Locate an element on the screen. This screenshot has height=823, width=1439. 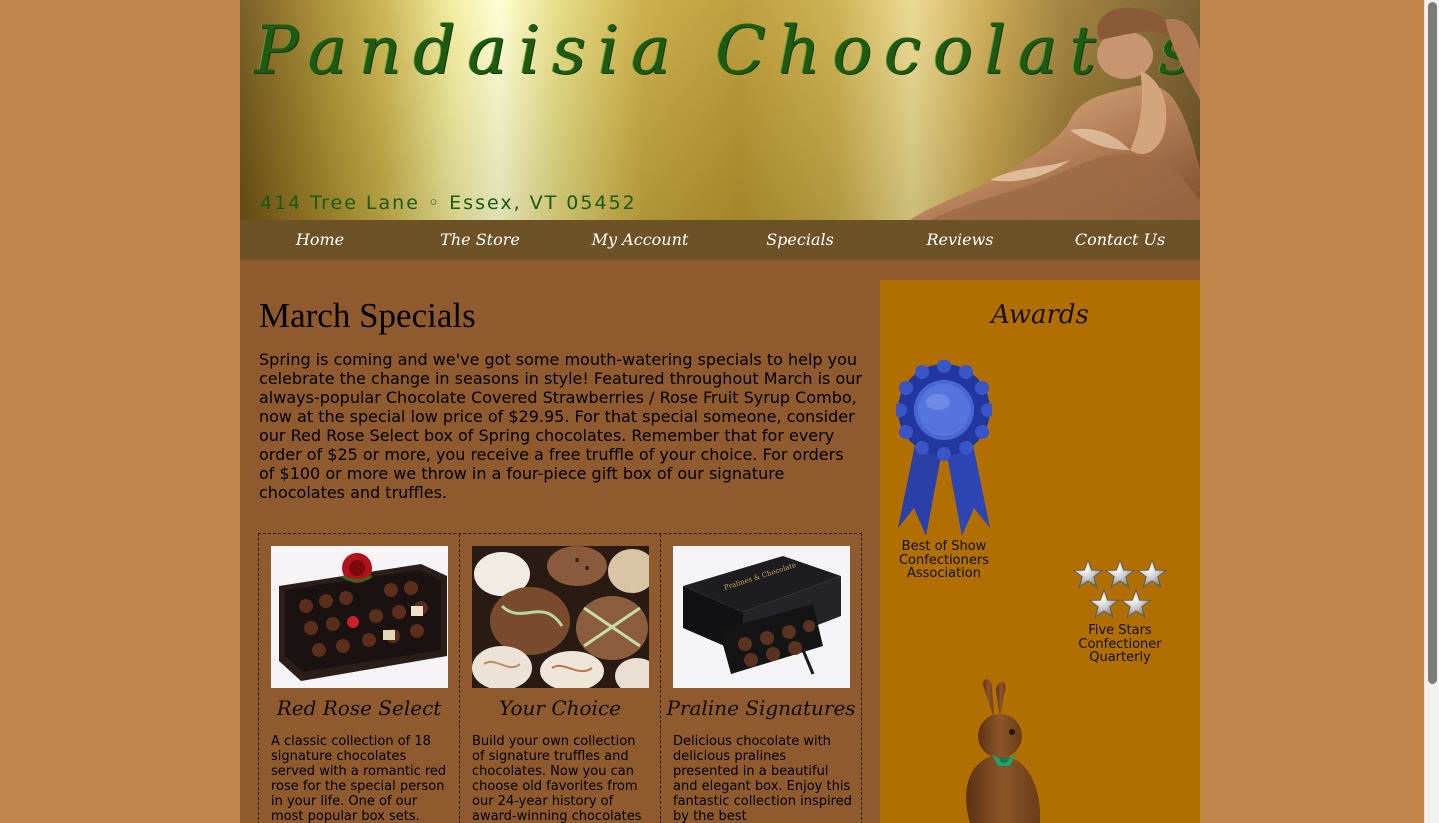
statue-image is located at coordinates (1055, 113).